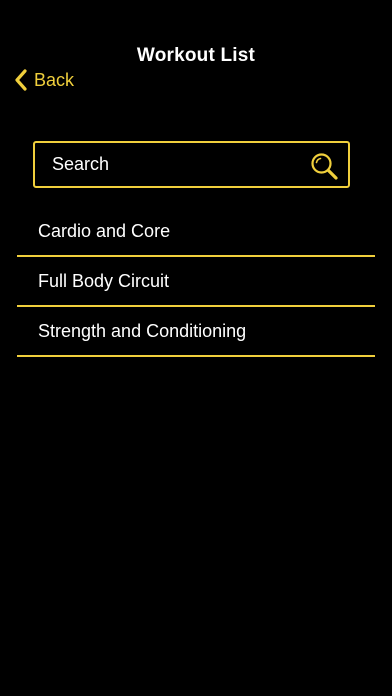 This screenshot has width=392, height=696. Describe the element at coordinates (196, 232) in the screenshot. I see `list-item-cardio-and-core: Cardio and Core` at that location.